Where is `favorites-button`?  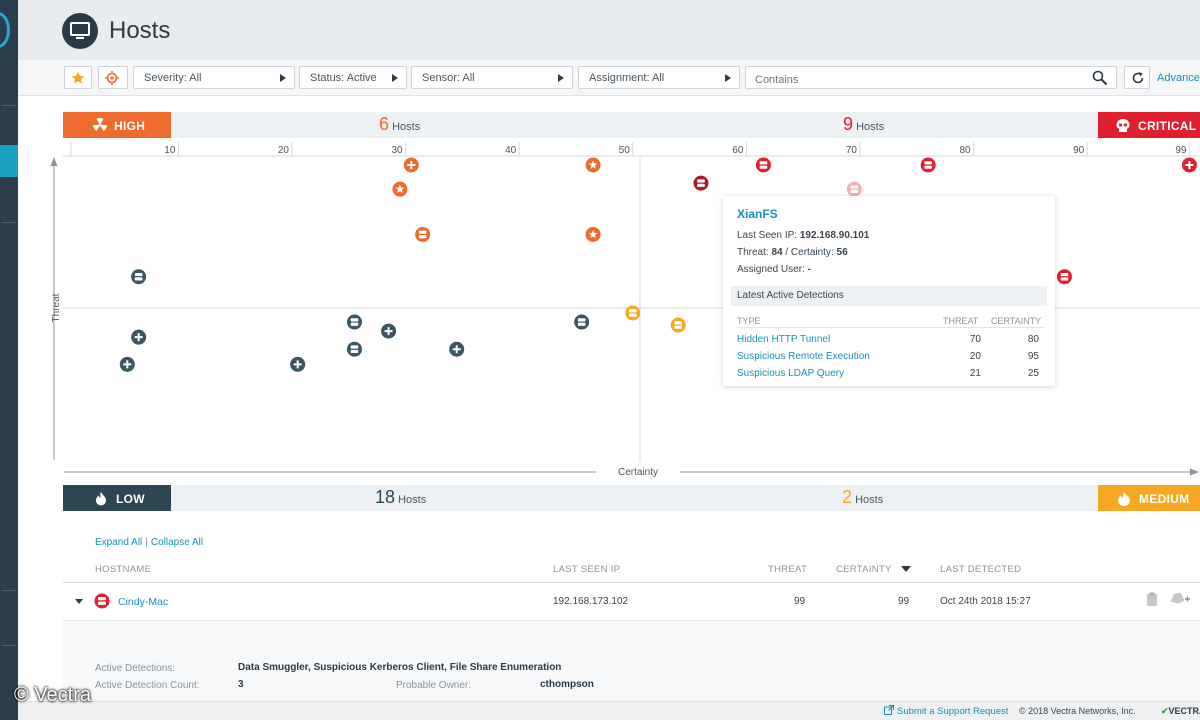
favorites-button is located at coordinates (78, 77).